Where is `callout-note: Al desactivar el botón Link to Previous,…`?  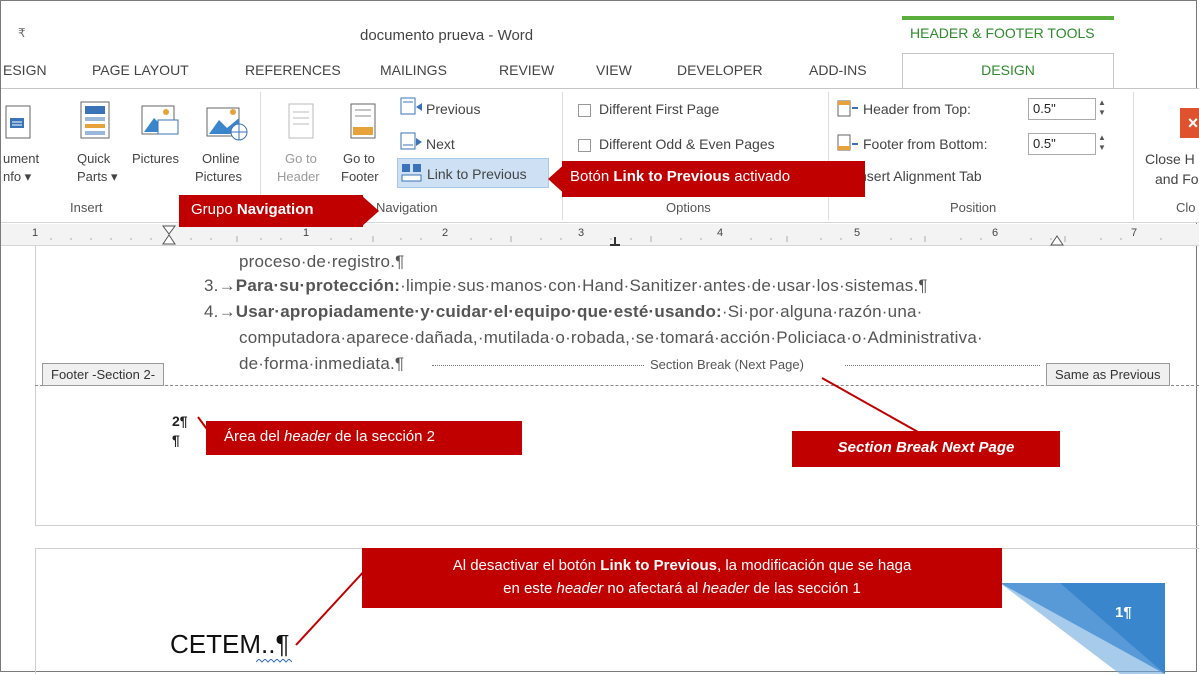
callout-note: Al desactivar el botón Link to Previous,… is located at coordinates (682, 578).